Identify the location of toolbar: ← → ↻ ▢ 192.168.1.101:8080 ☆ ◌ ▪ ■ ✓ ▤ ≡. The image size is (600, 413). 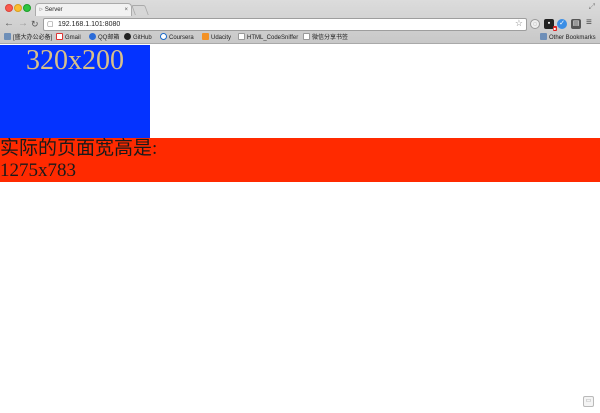
(300, 24).